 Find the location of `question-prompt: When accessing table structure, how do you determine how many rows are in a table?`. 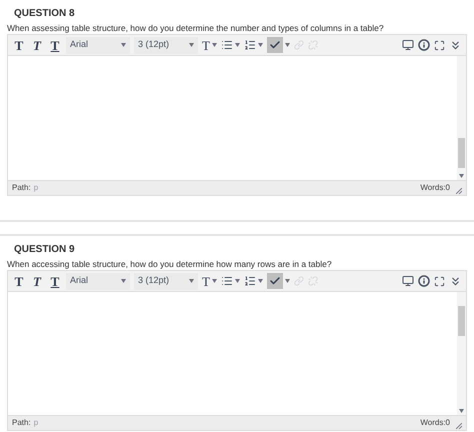

question-prompt: When accessing table structure, how do you determine how many rows are in a table? is located at coordinates (170, 264).